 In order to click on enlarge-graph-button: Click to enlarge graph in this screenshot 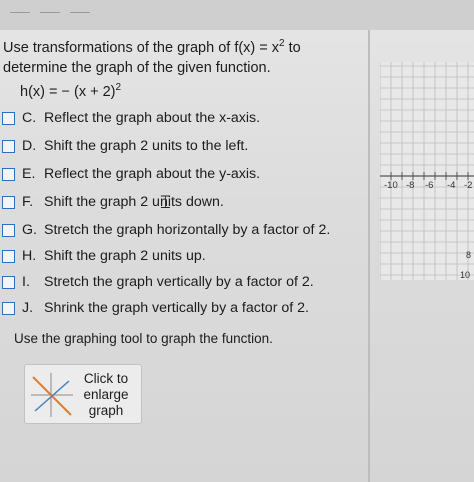, I will do `click(83, 394)`.